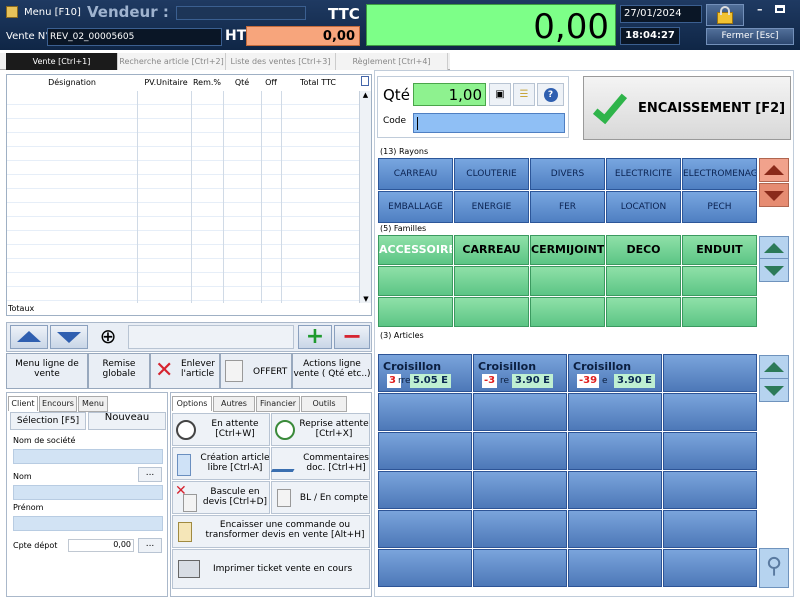 Image resolution: width=800 pixels, height=603 pixels. I want to click on actions-ligne-button: Actions ligne vente ( Qté etc..), so click(332, 371).